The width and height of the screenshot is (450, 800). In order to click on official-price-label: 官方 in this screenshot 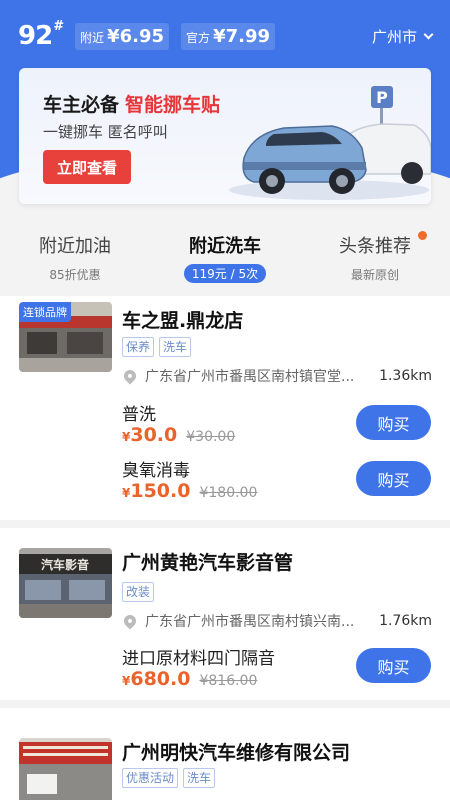, I will do `click(198, 37)`.